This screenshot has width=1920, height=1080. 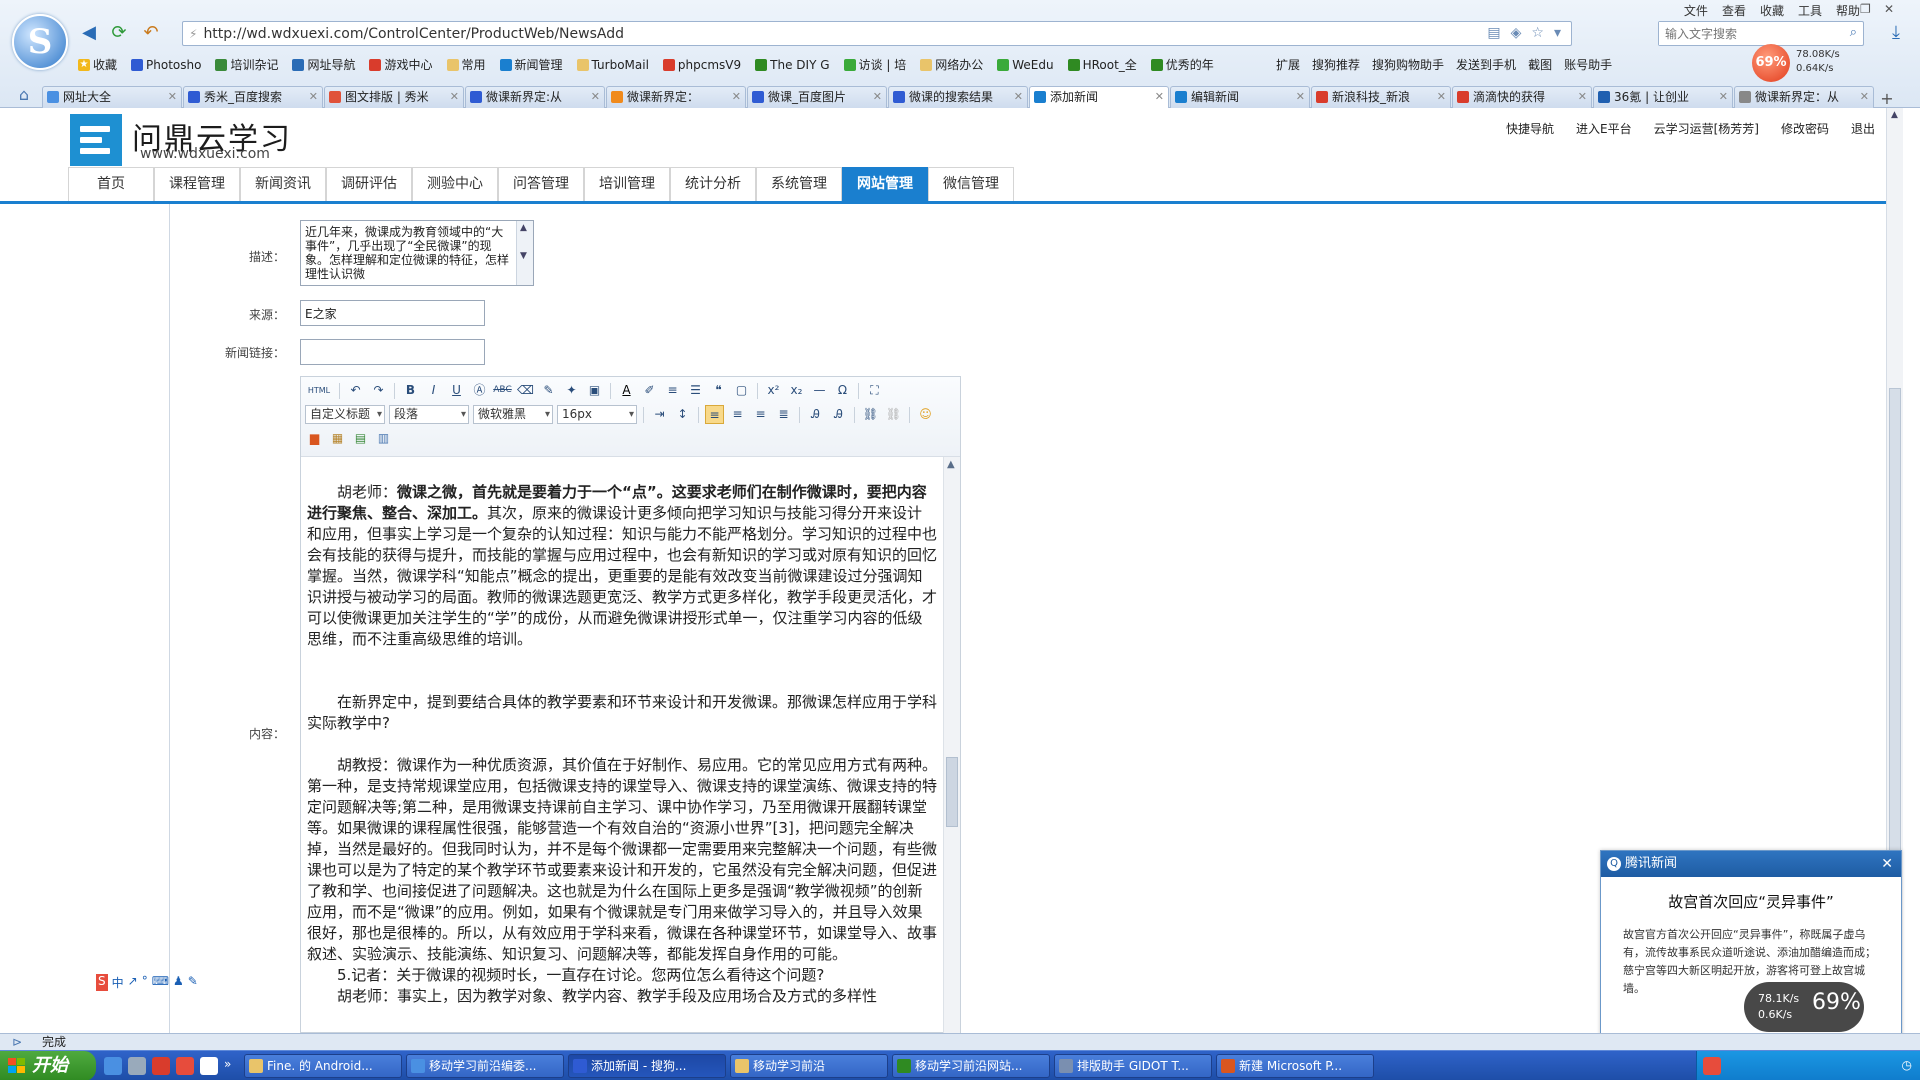 What do you see at coordinates (870, 414) in the screenshot?
I see `link-icon: ⛓` at bounding box center [870, 414].